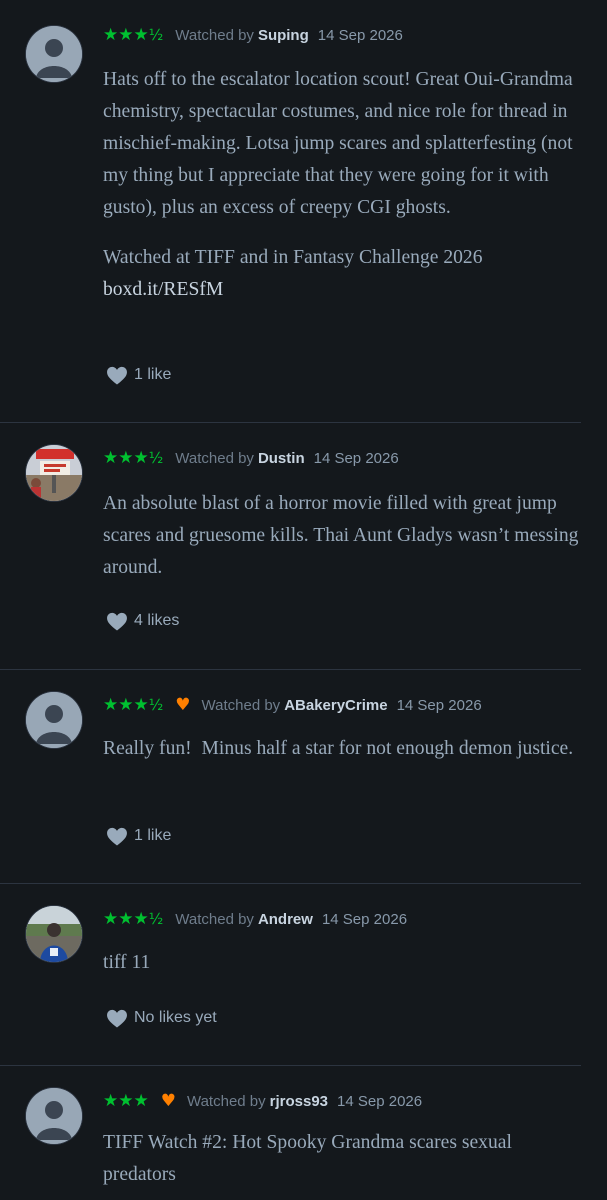 This screenshot has height=1200, width=607. I want to click on like-button: No likes yet, so click(161, 1018).